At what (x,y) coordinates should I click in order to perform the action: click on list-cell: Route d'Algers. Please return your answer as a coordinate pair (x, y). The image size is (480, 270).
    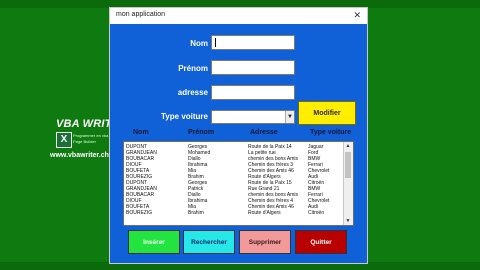
    Looking at the image, I should click on (264, 213).